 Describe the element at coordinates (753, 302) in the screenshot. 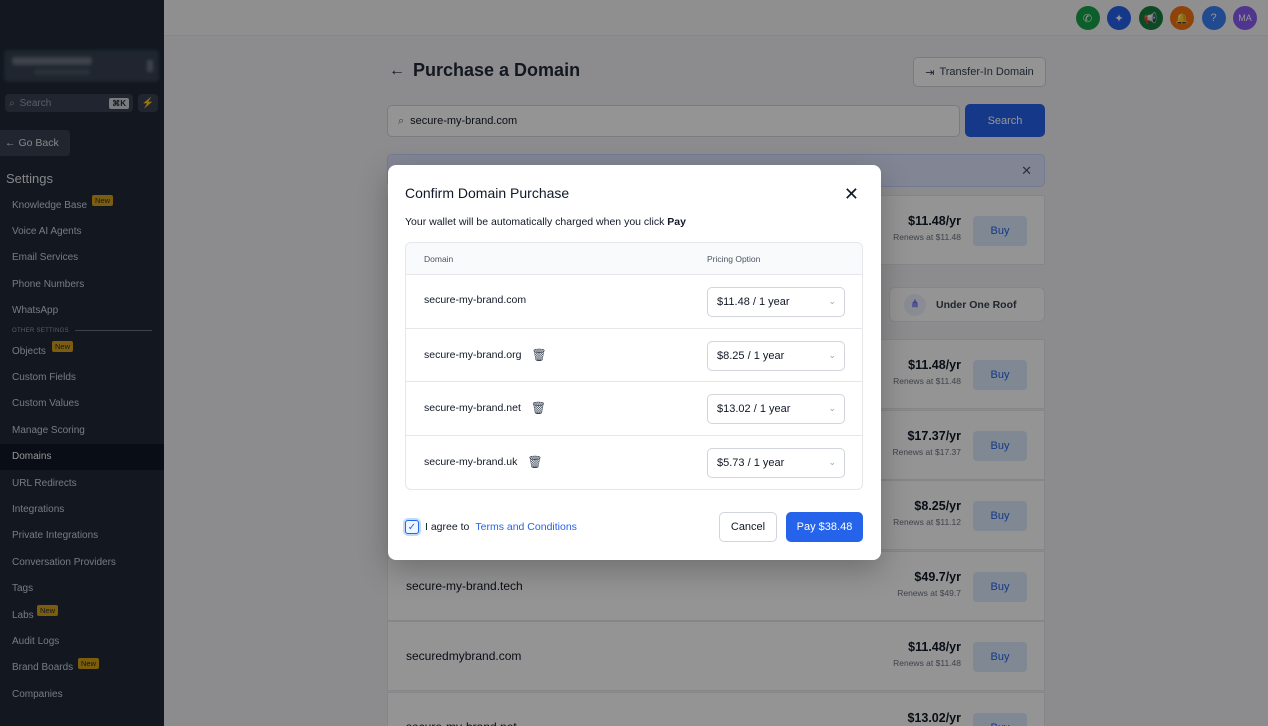

I see `pricing-value: $11.48 / 1 year` at that location.